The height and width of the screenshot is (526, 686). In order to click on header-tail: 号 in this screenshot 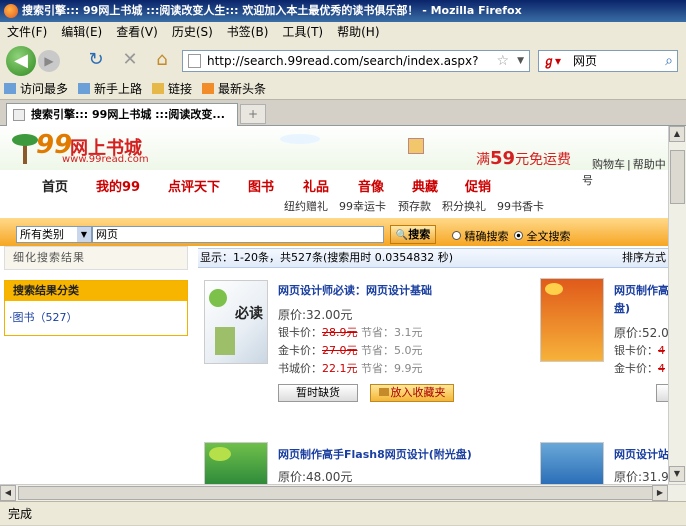, I will do `click(587, 180)`.